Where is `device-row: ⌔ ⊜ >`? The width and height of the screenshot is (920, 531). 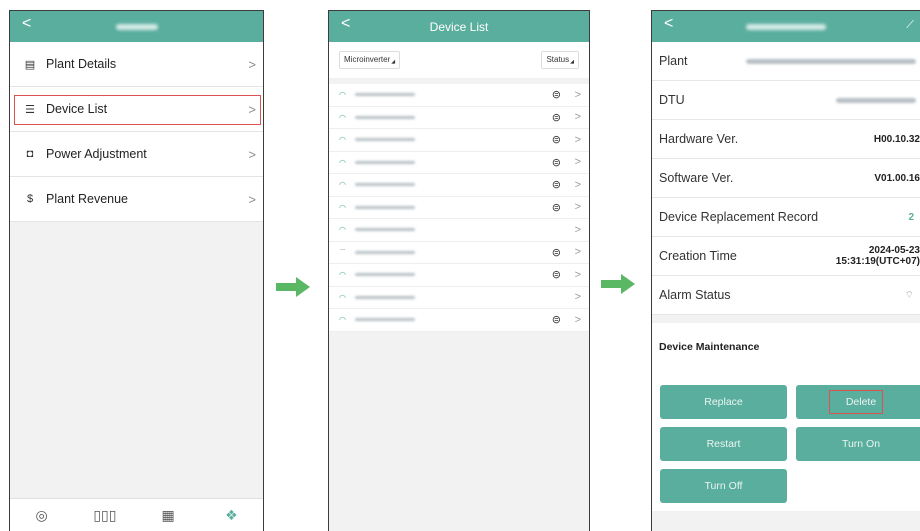 device-row: ⌔ ⊜ > is located at coordinates (459, 253).